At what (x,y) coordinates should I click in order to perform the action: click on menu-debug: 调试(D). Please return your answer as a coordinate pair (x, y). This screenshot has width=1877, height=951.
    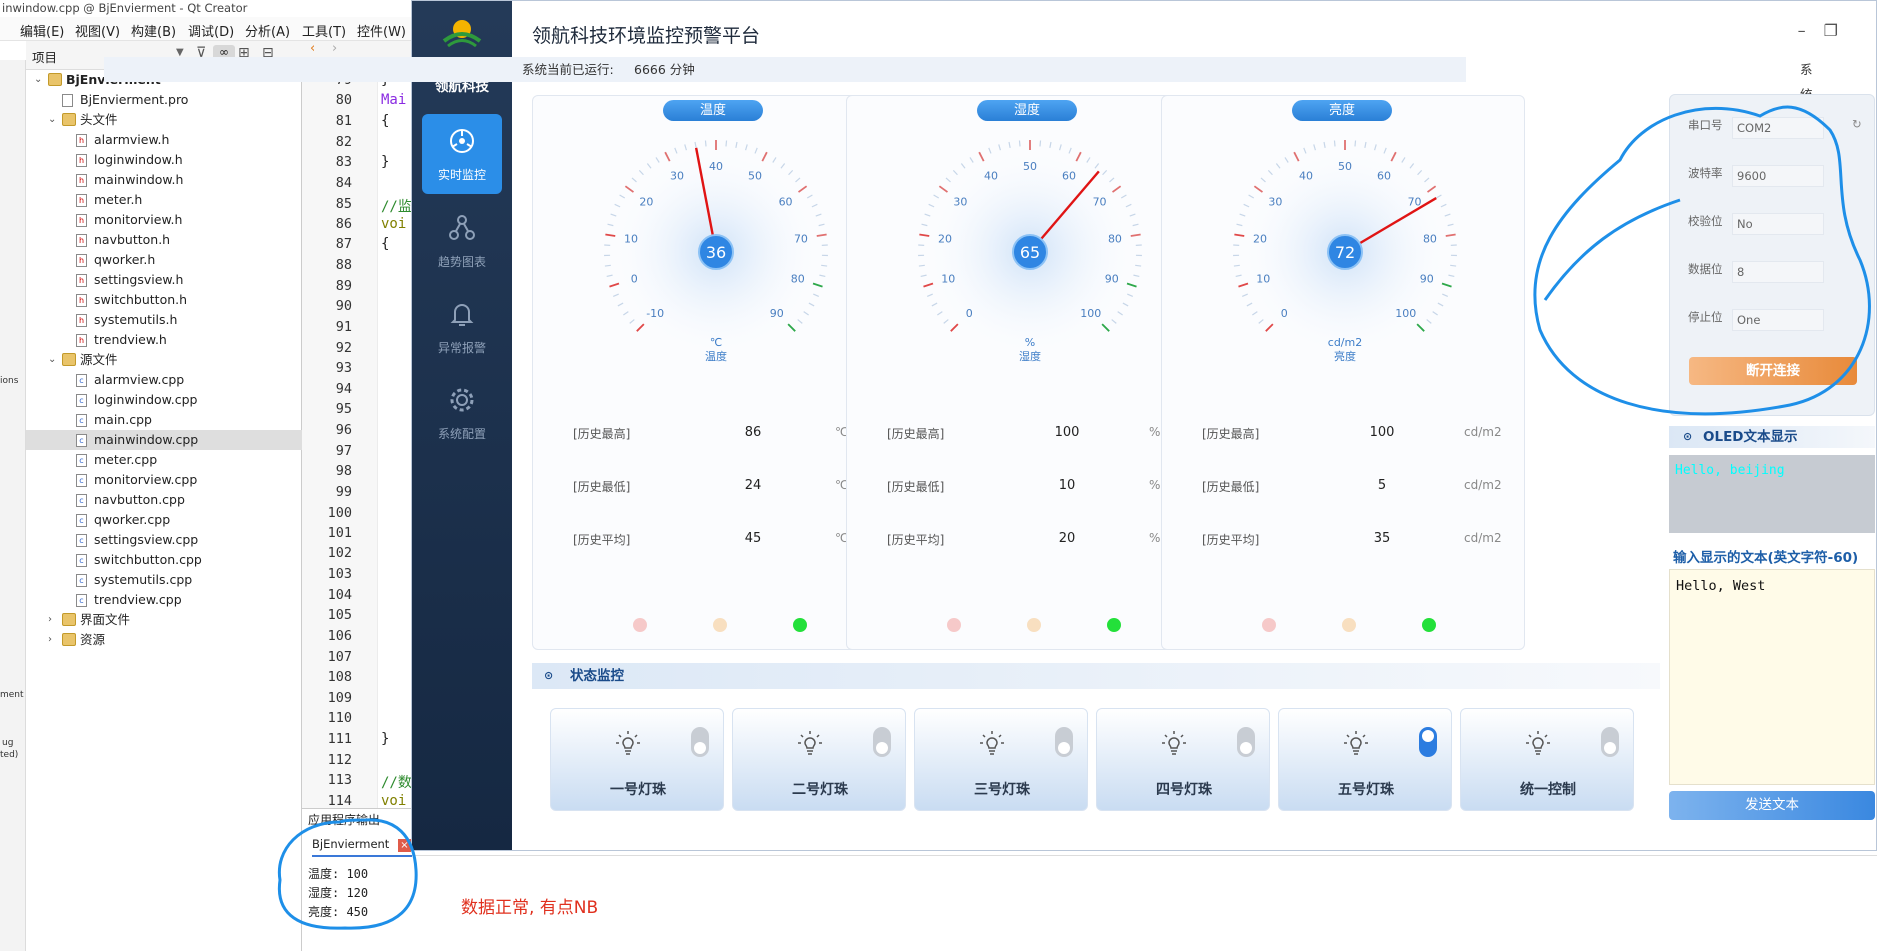
    Looking at the image, I should click on (211, 30).